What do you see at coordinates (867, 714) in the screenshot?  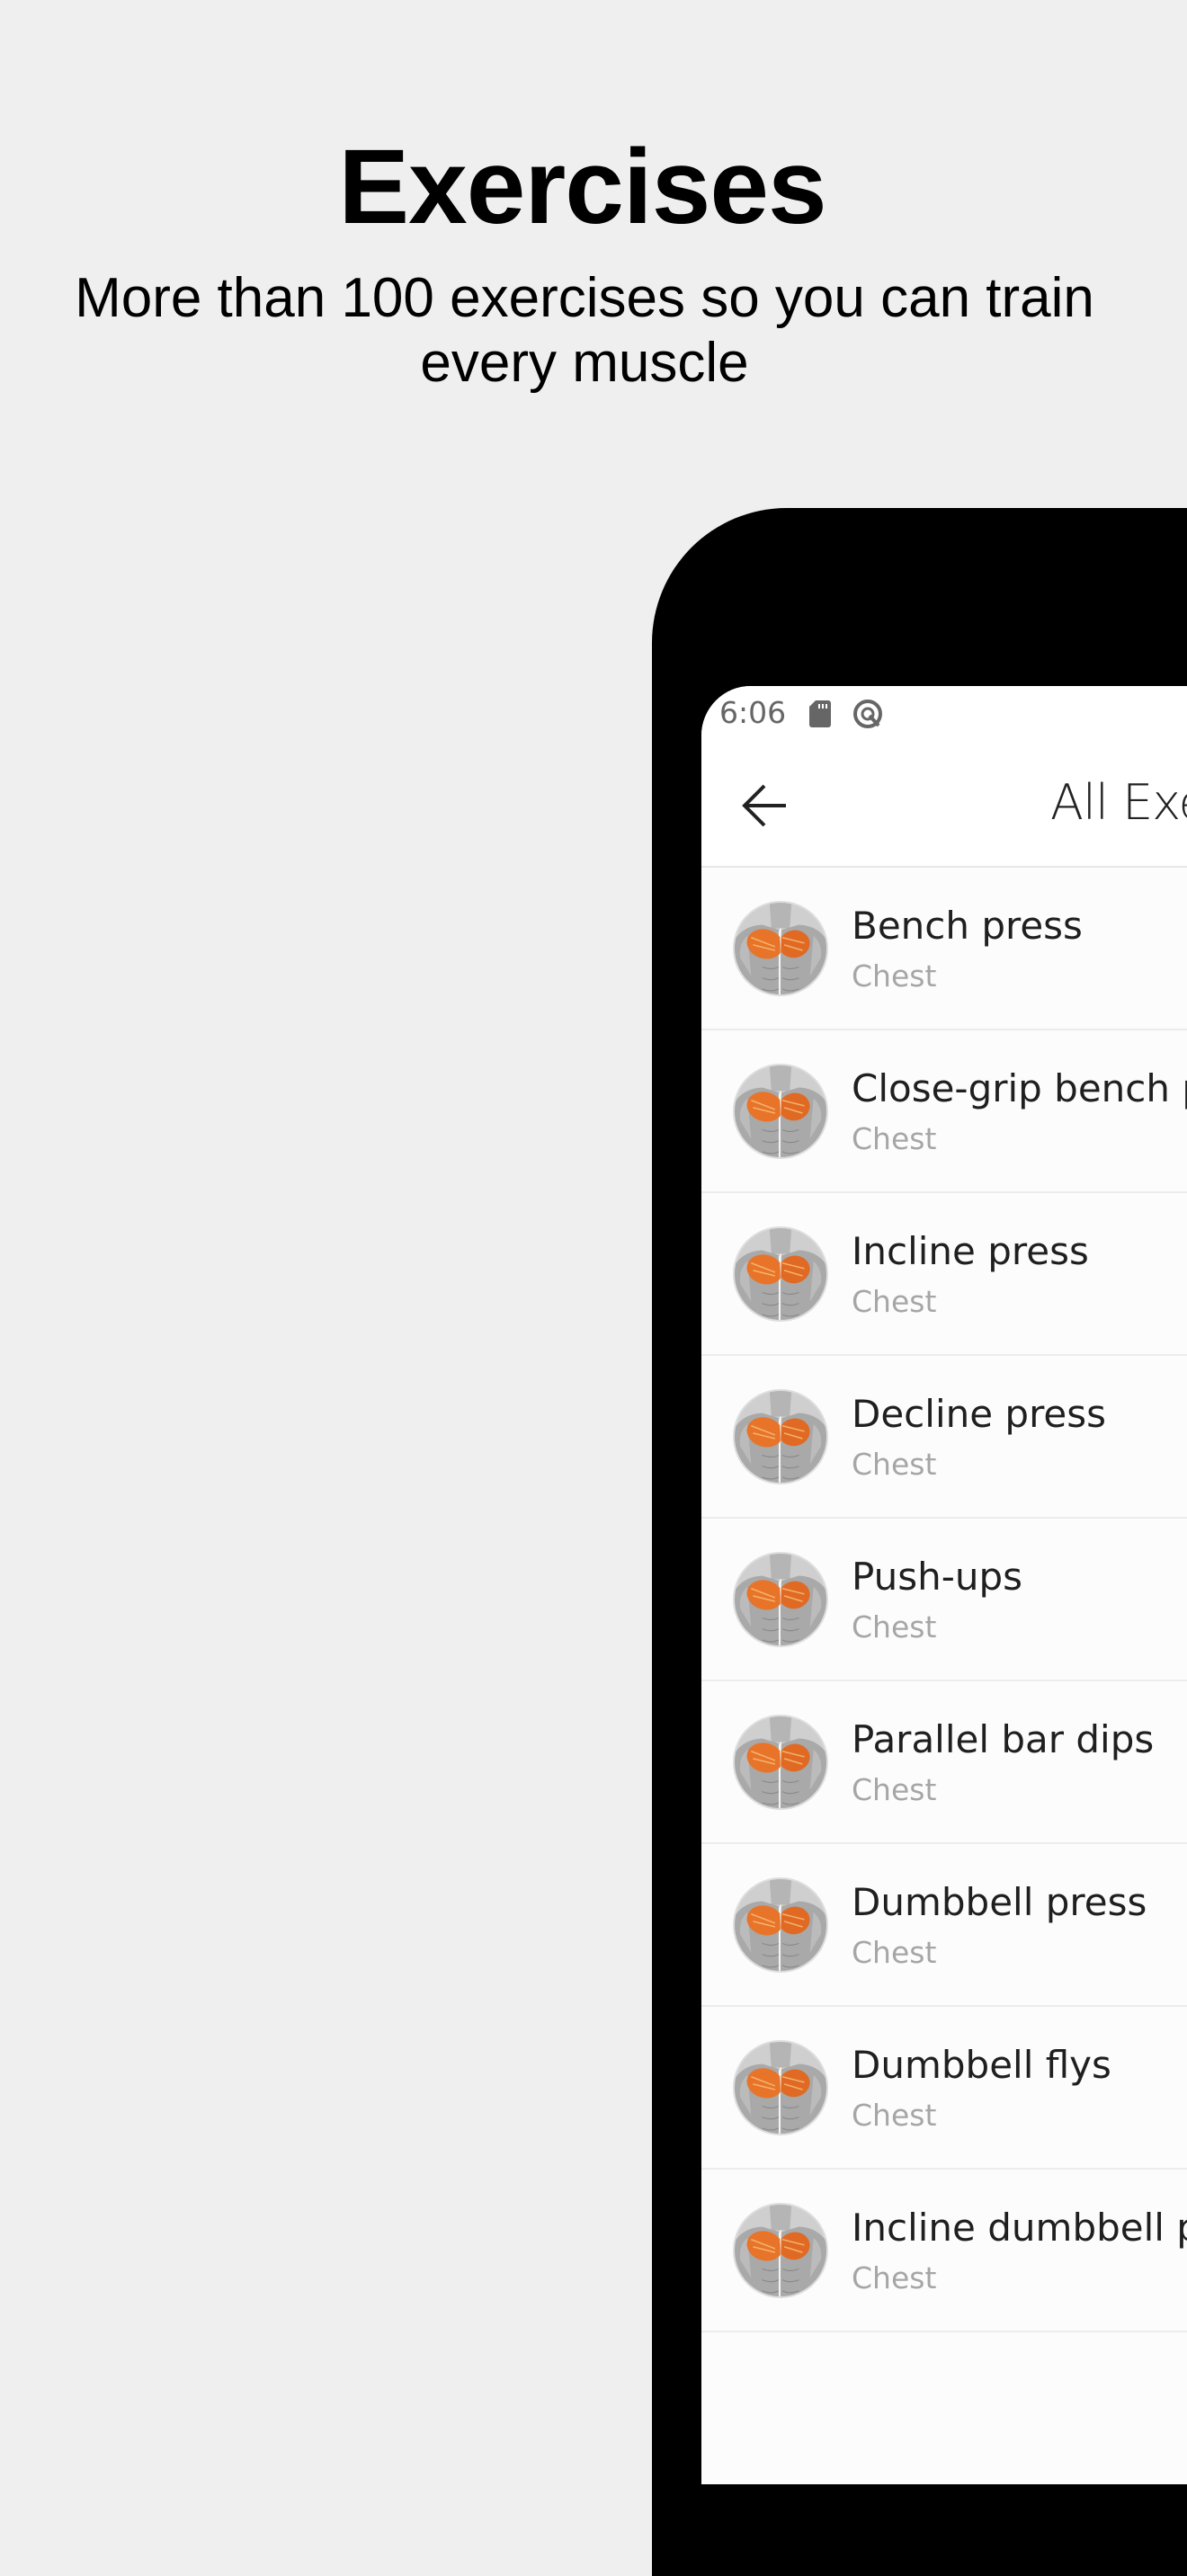 I see `q-ring-icon` at bounding box center [867, 714].